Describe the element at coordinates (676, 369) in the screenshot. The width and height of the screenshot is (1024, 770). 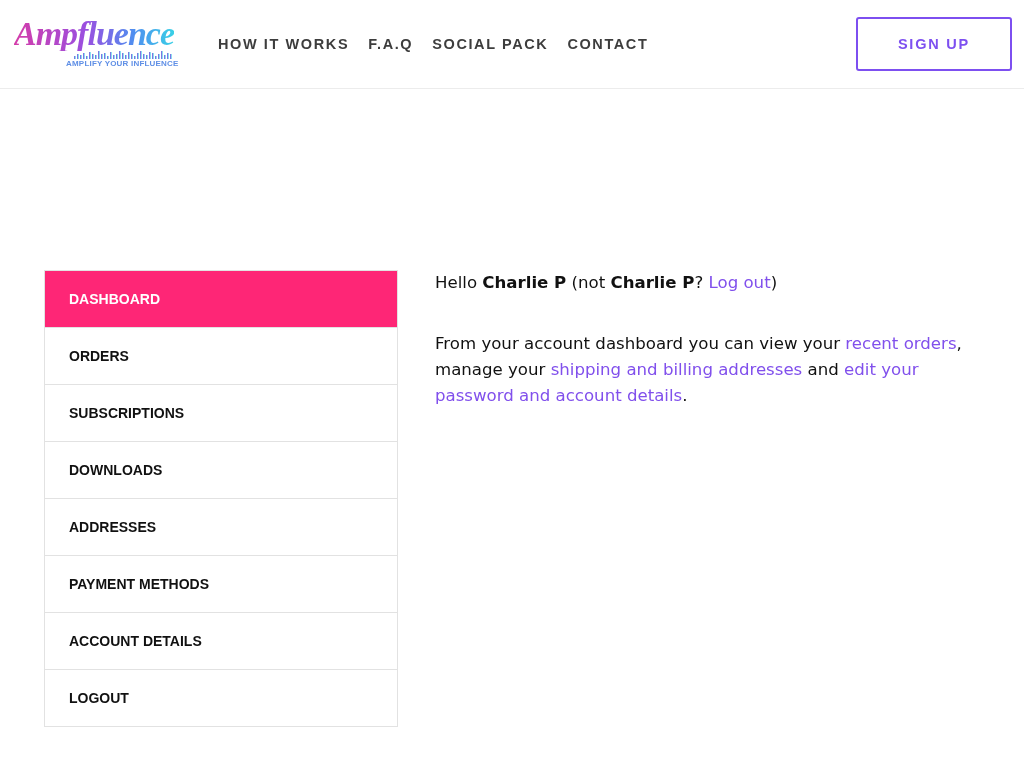
I see `text-link: shipping and billing addresses` at that location.